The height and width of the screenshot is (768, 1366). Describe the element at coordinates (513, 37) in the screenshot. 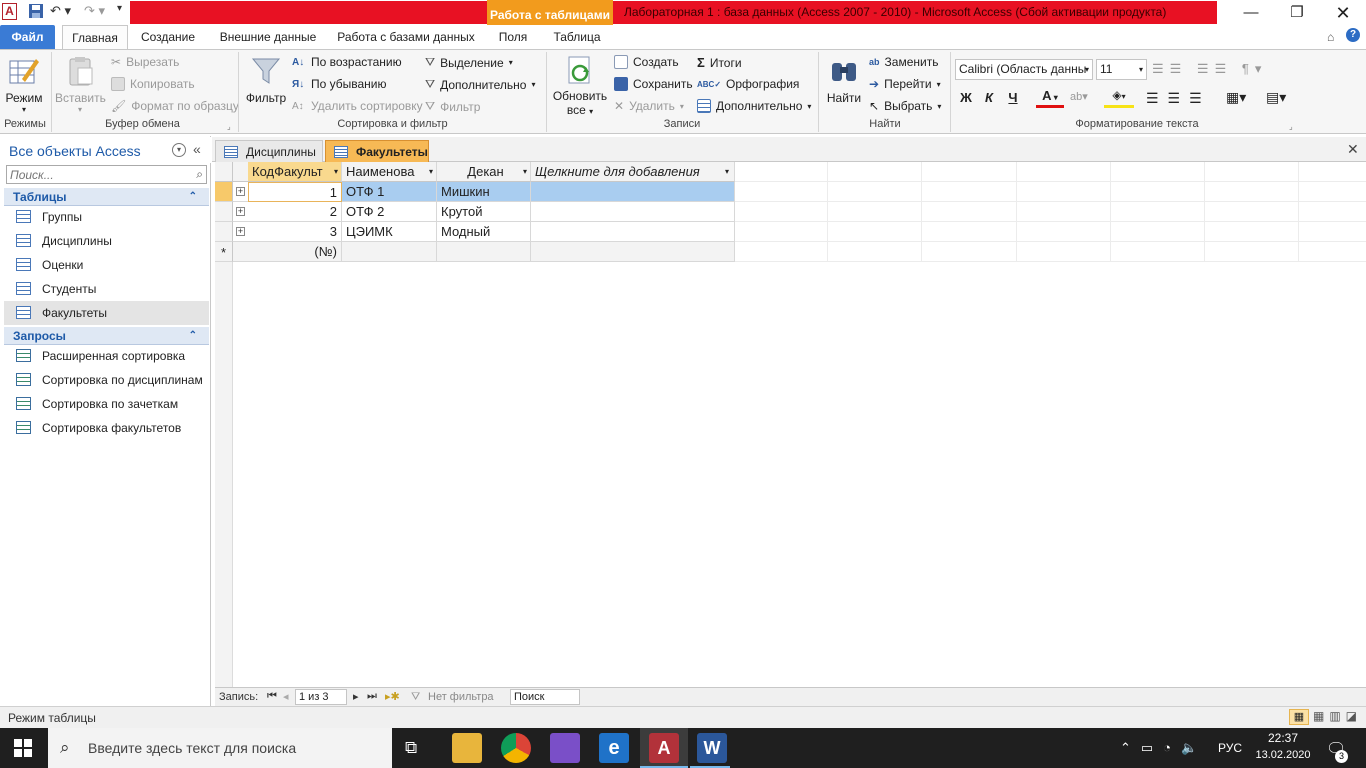

I see `tab-fields: Поля` at that location.